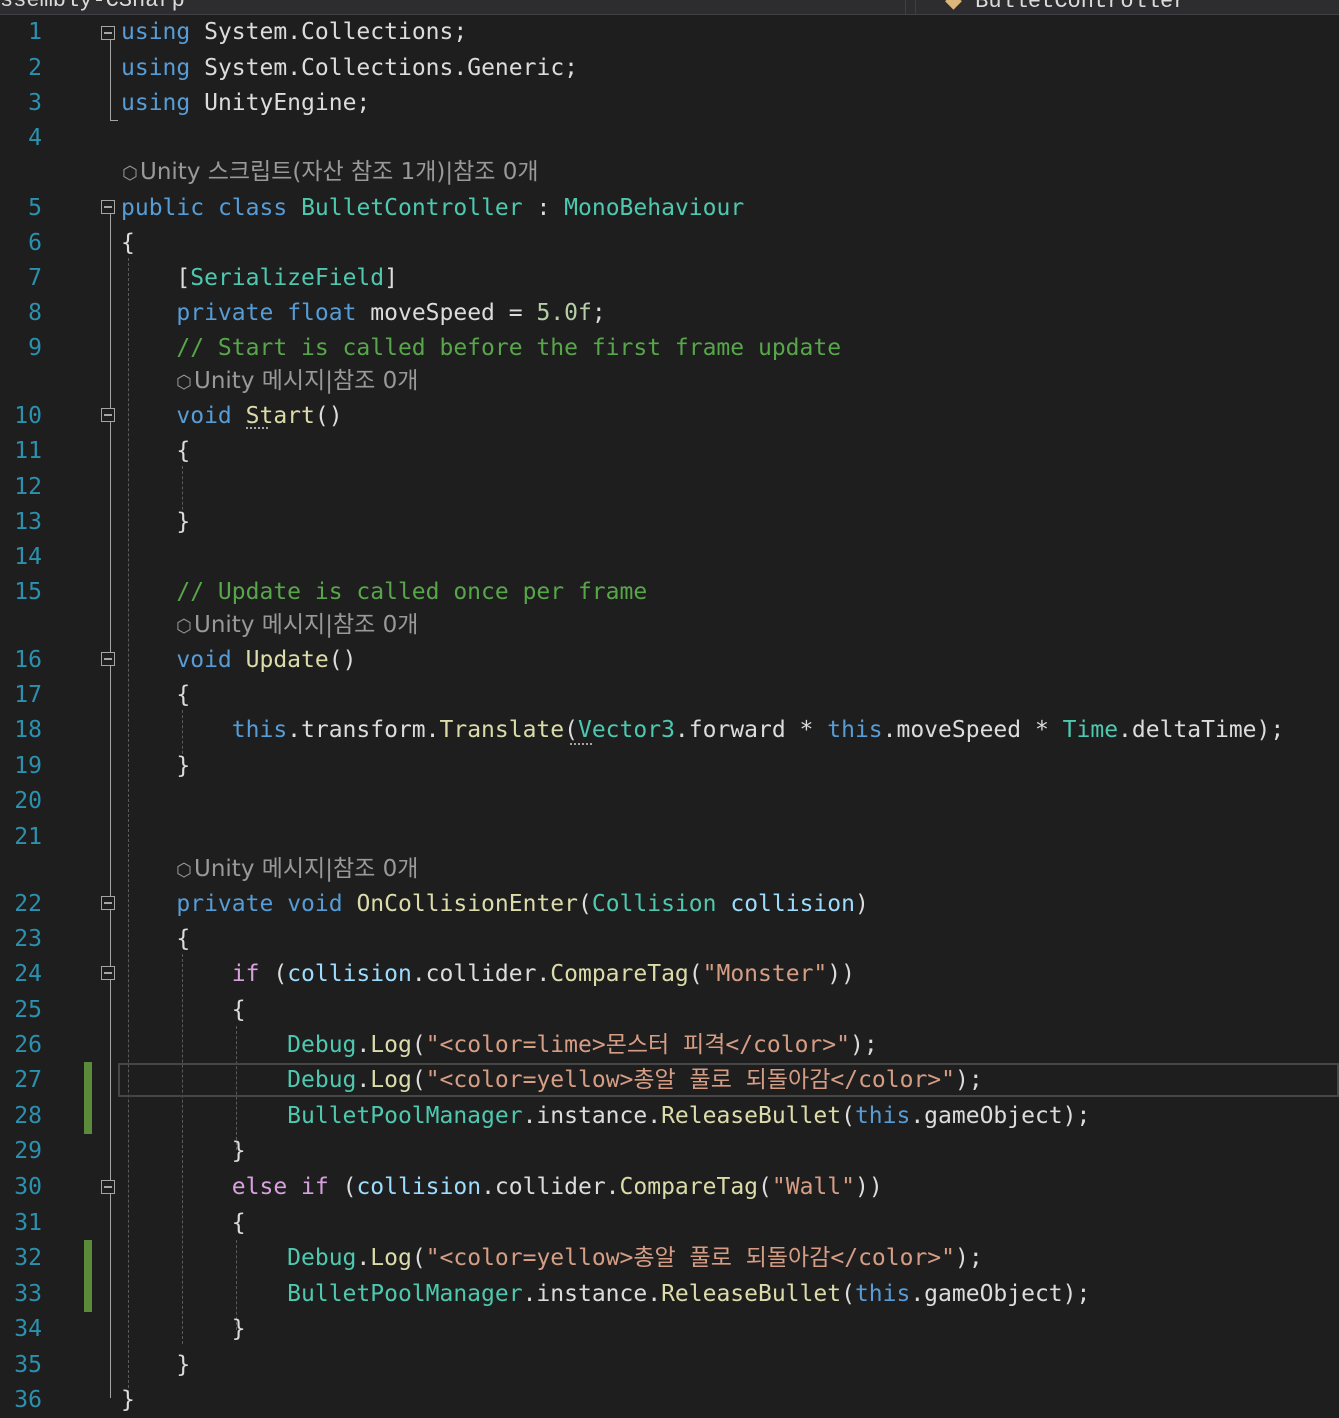 The image size is (1339, 1418). Describe the element at coordinates (669, 68) in the screenshot. I see `code-line: 2 using System.Collections.Generic;` at that location.